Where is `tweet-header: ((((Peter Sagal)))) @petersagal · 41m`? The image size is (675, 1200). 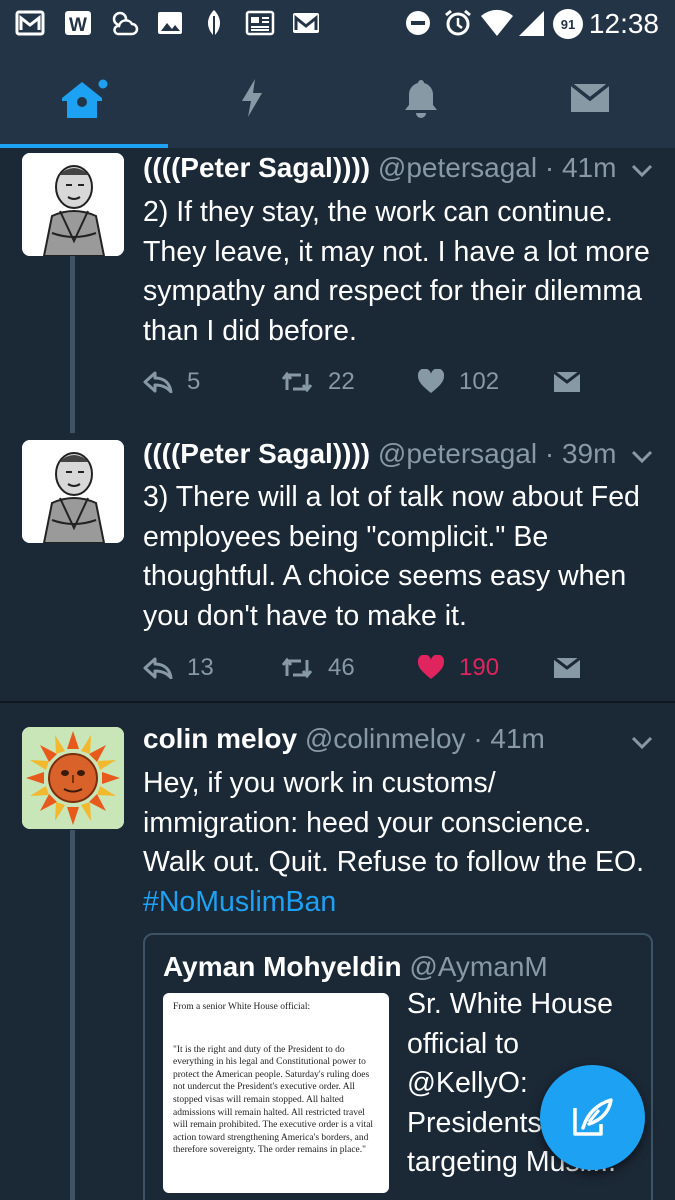
tweet-header: ((((Peter Sagal)))) @petersagal · 41m is located at coordinates (379, 168).